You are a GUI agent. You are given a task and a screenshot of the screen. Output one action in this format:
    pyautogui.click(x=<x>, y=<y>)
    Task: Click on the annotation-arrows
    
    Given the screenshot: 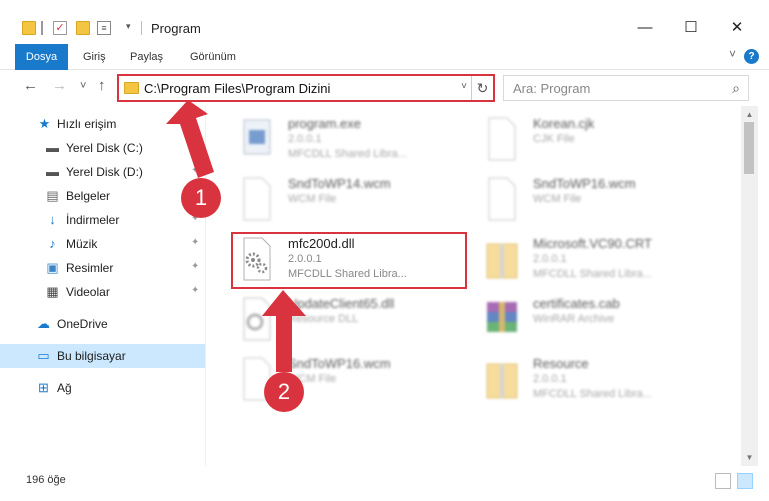 What is the action you would take?
    pyautogui.click(x=236, y=236)
    